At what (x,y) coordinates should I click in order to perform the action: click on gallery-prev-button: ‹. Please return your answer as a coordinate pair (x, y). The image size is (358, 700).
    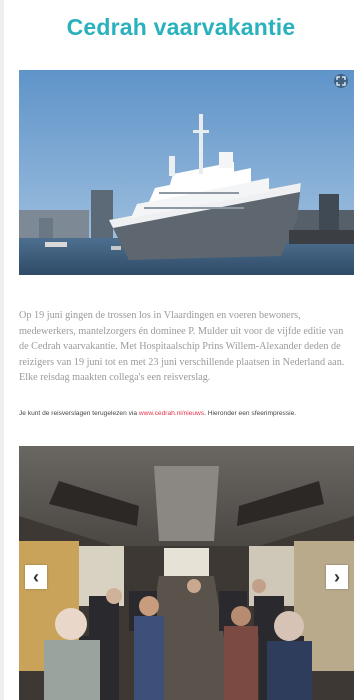
    Looking at the image, I should click on (36, 577).